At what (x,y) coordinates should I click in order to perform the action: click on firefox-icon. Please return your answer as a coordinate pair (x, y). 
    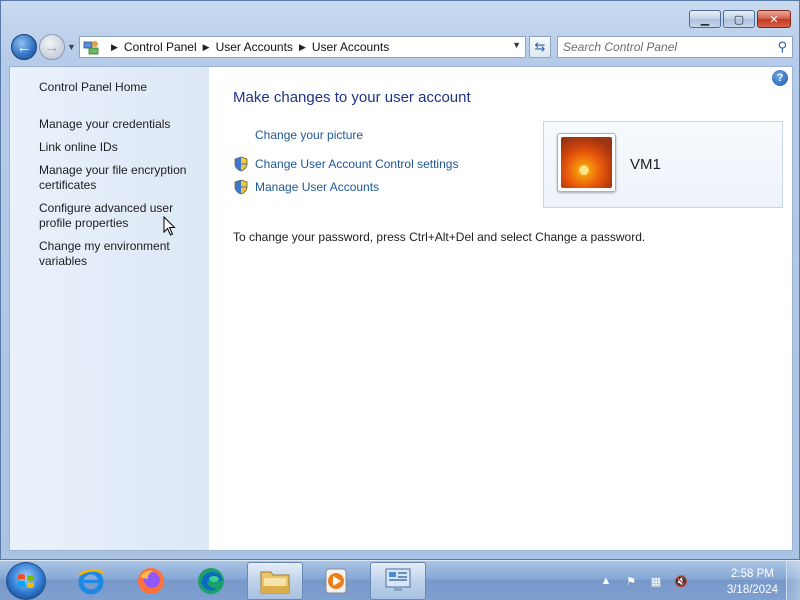
    Looking at the image, I should click on (151, 581).